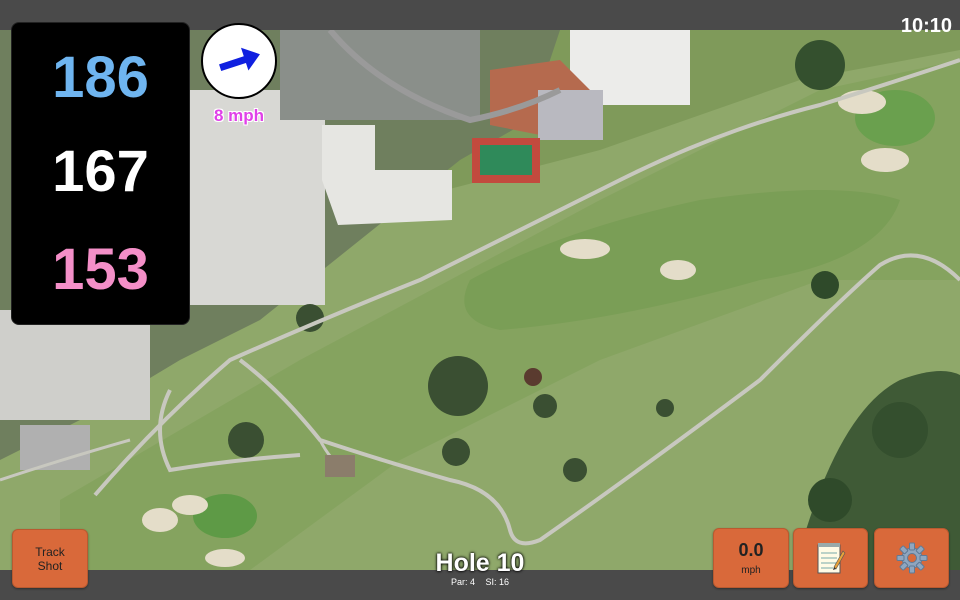 The width and height of the screenshot is (960, 600). I want to click on track-shot-button: Track Shot, so click(50, 558).